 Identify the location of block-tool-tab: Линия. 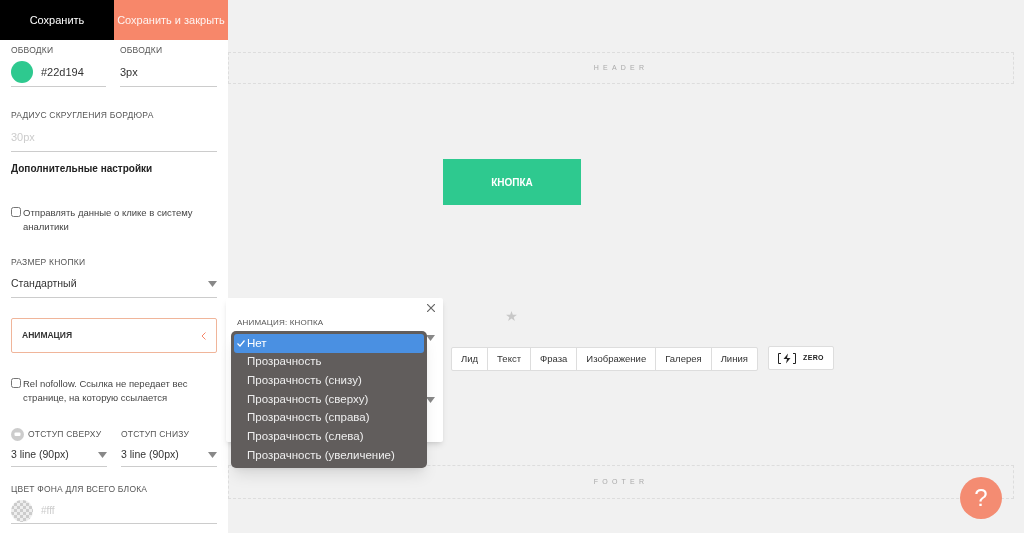
(733, 359).